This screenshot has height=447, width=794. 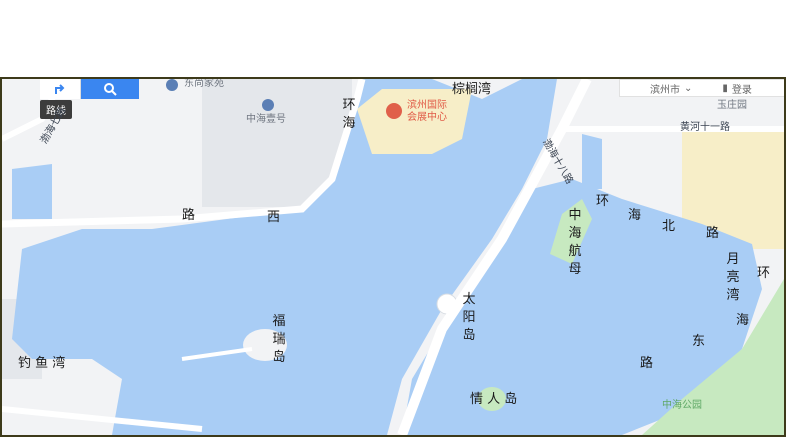 What do you see at coordinates (172, 85) in the screenshot?
I see `dongshang-marker` at bounding box center [172, 85].